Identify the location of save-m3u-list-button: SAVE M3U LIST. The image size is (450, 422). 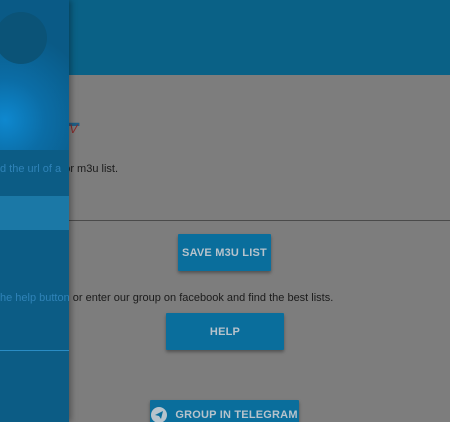
(224, 252).